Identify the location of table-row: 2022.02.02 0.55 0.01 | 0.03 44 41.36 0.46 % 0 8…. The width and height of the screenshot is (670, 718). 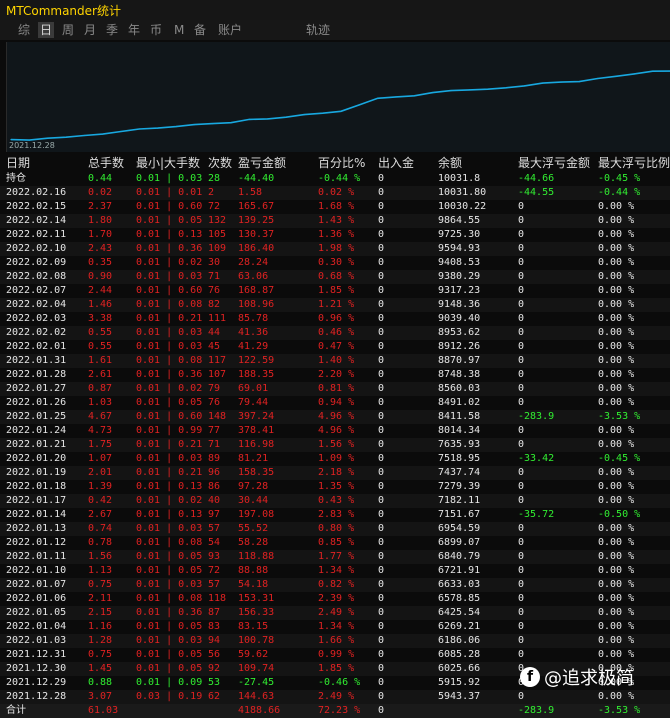
(335, 333).